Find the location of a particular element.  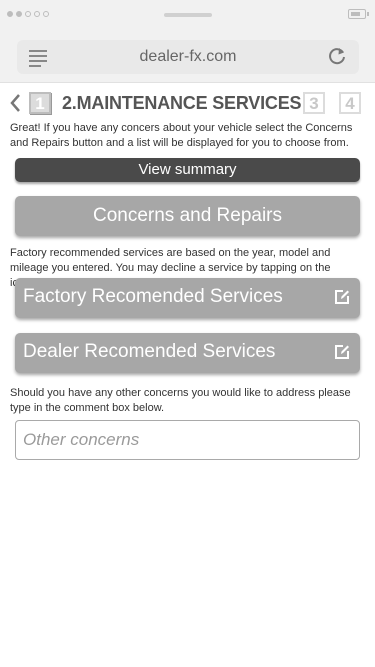

steps-header: 1 2.MAINTENANCE SERVICES 3 4 is located at coordinates (187, 103).